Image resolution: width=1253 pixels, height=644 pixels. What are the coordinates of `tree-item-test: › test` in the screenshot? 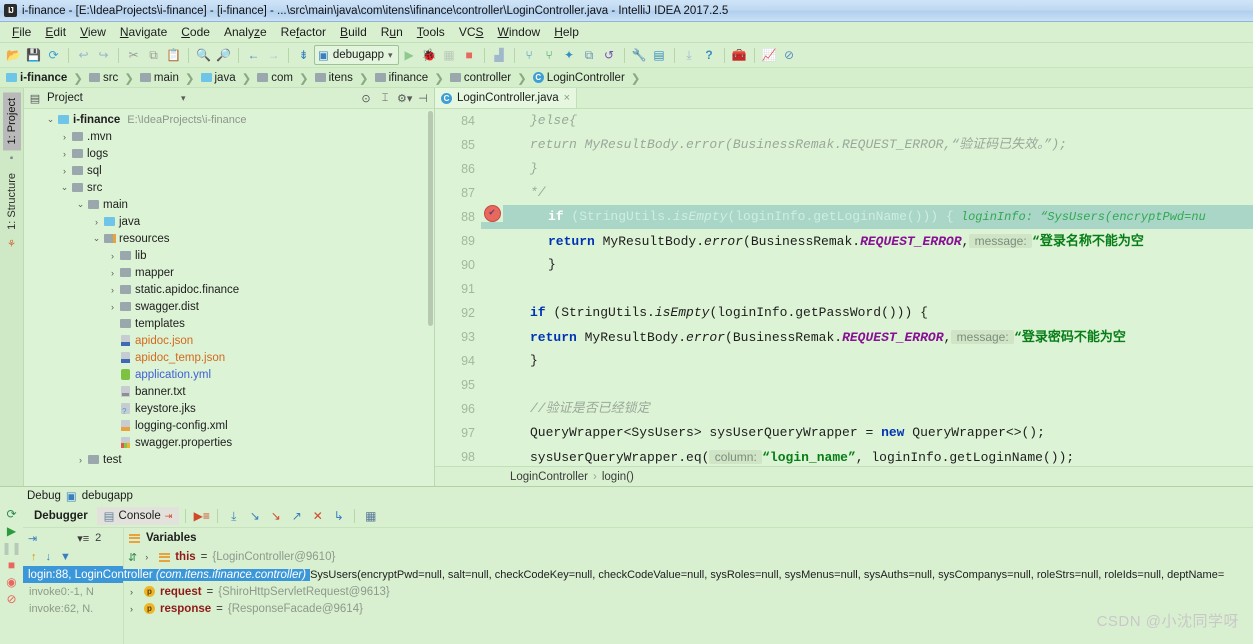 It's located at (229, 459).